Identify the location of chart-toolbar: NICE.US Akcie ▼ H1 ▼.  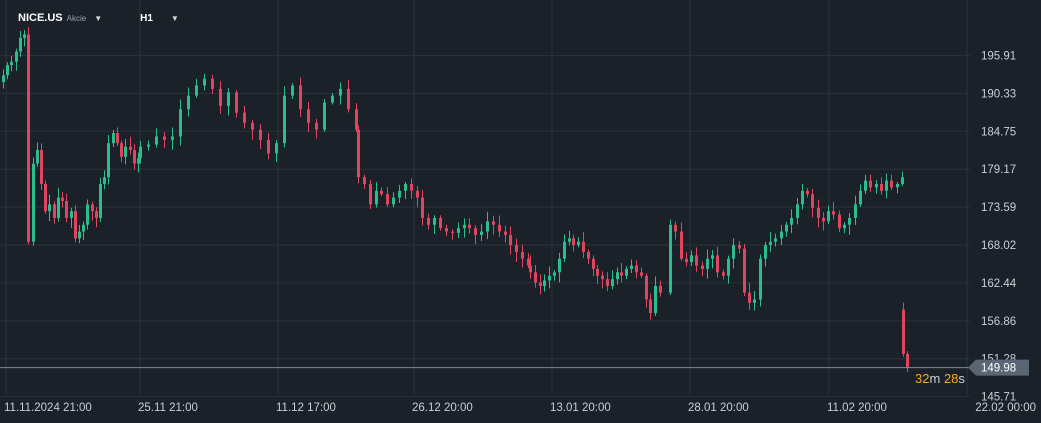
(98, 18).